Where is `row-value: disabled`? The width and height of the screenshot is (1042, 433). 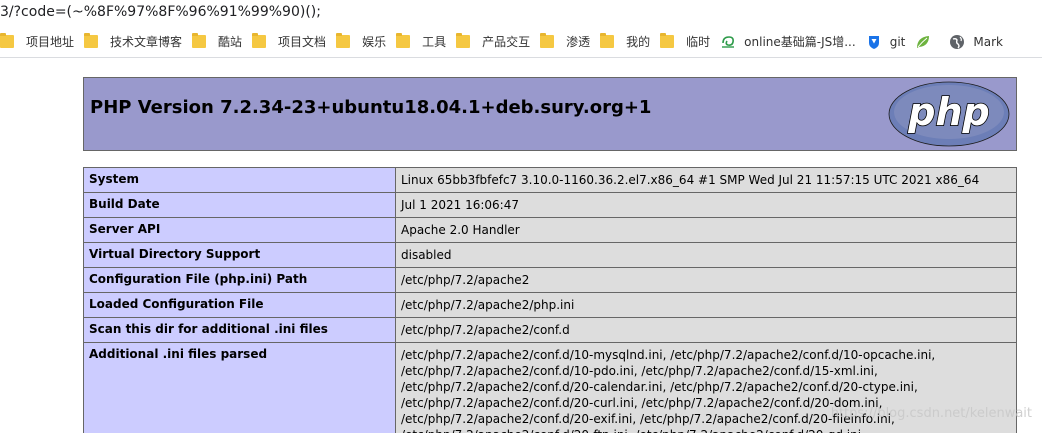 row-value: disabled is located at coordinates (706, 255).